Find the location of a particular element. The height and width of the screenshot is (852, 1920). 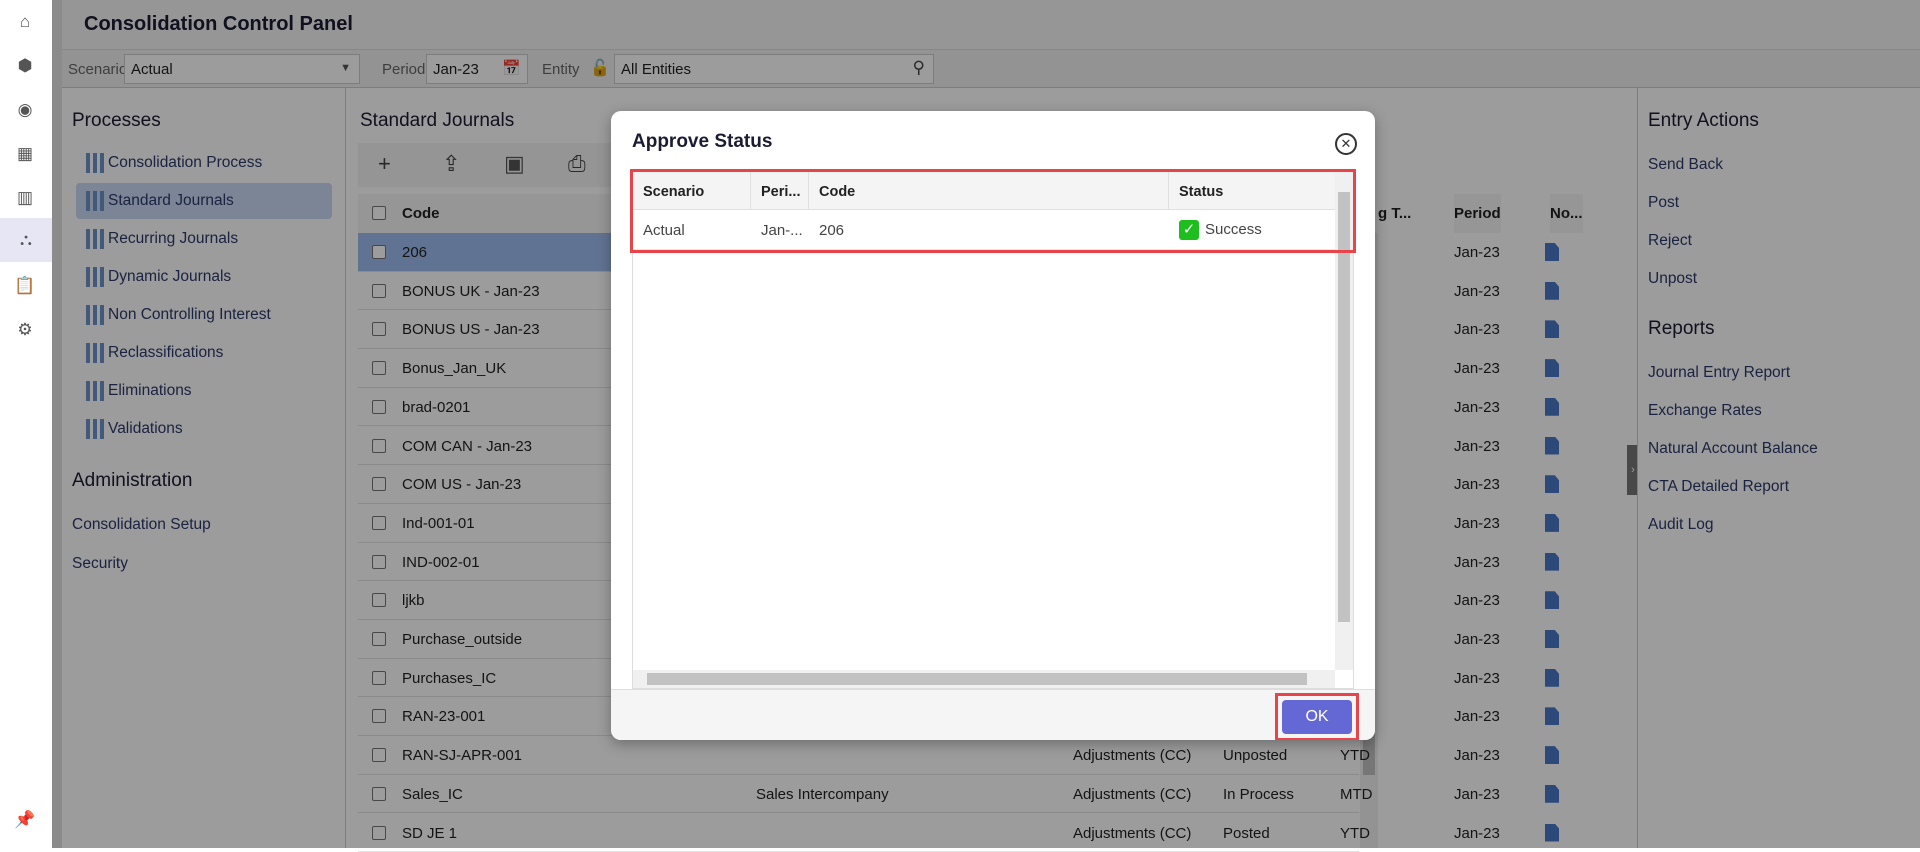

dialog-horizontal-scrollbar is located at coordinates (984, 679).